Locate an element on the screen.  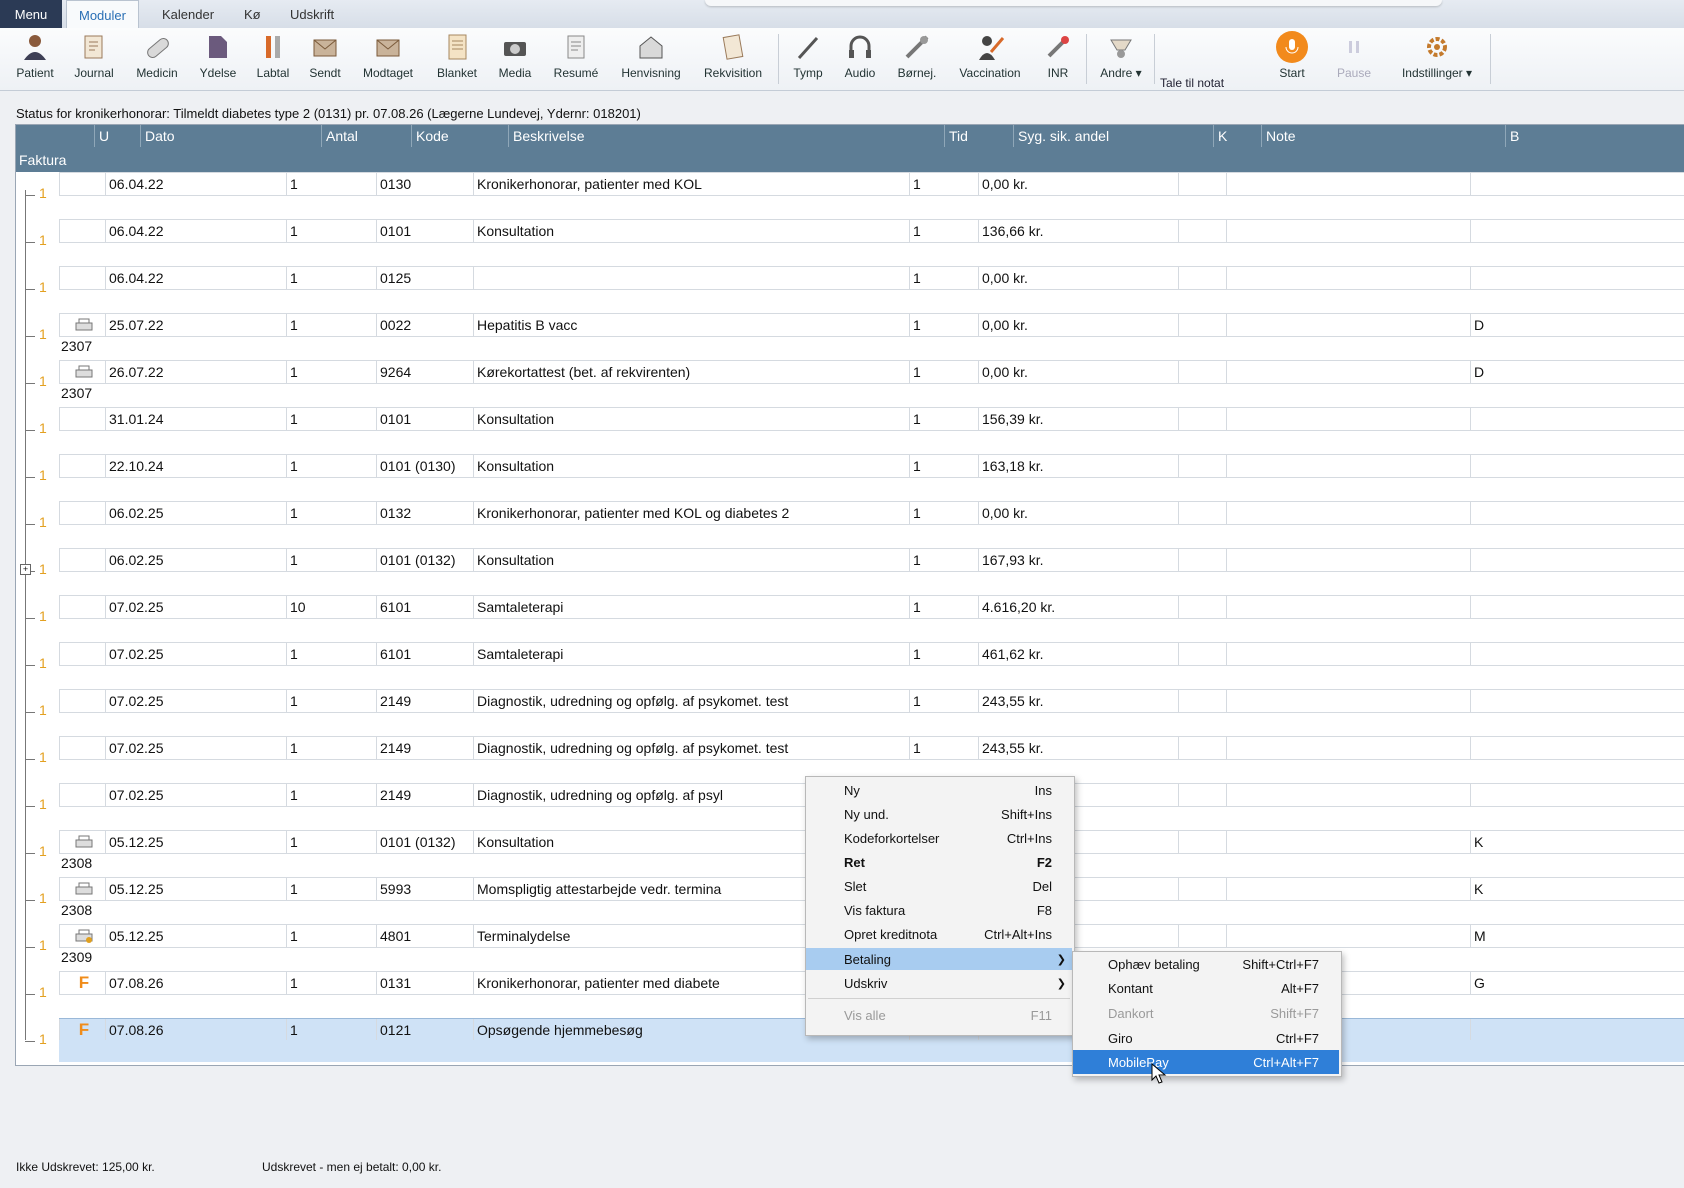
audio-button: Audio is located at coordinates (860, 59).